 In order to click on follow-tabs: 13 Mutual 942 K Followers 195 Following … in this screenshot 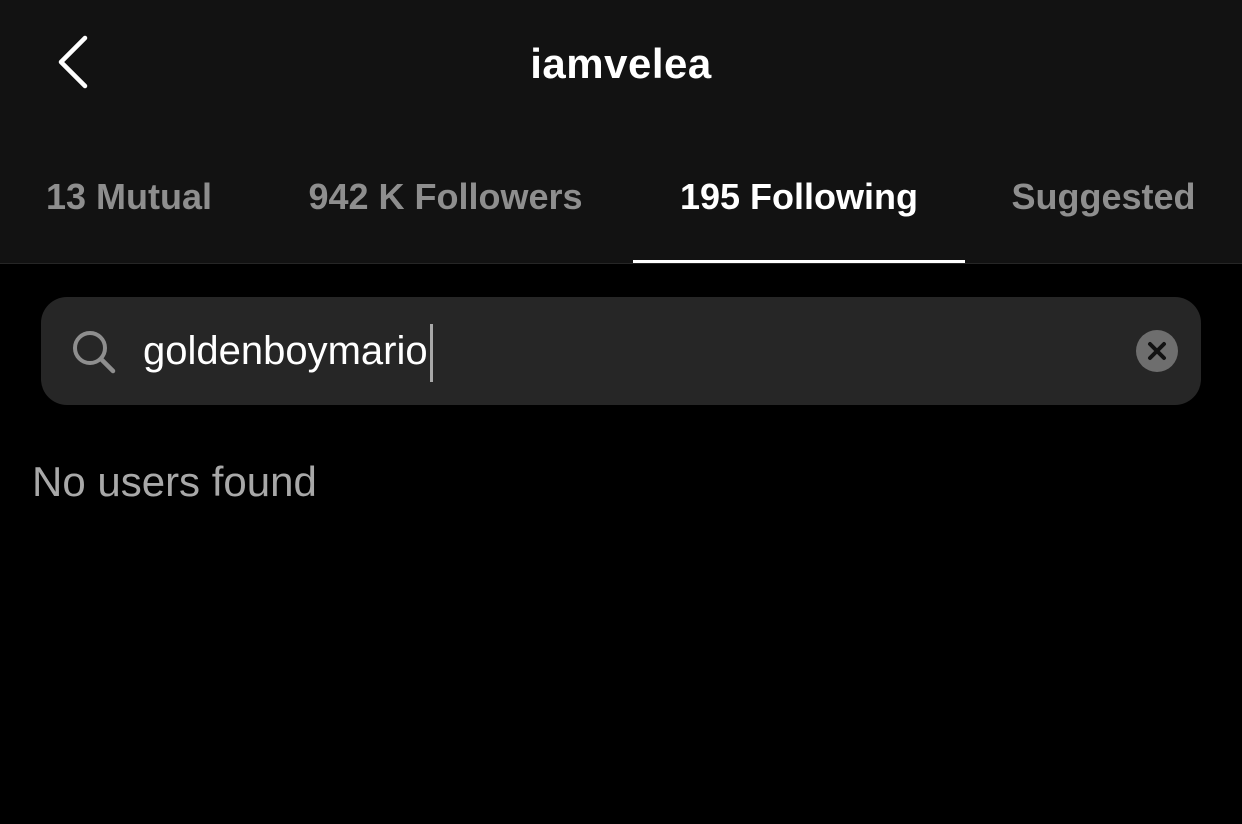, I will do `click(621, 206)`.